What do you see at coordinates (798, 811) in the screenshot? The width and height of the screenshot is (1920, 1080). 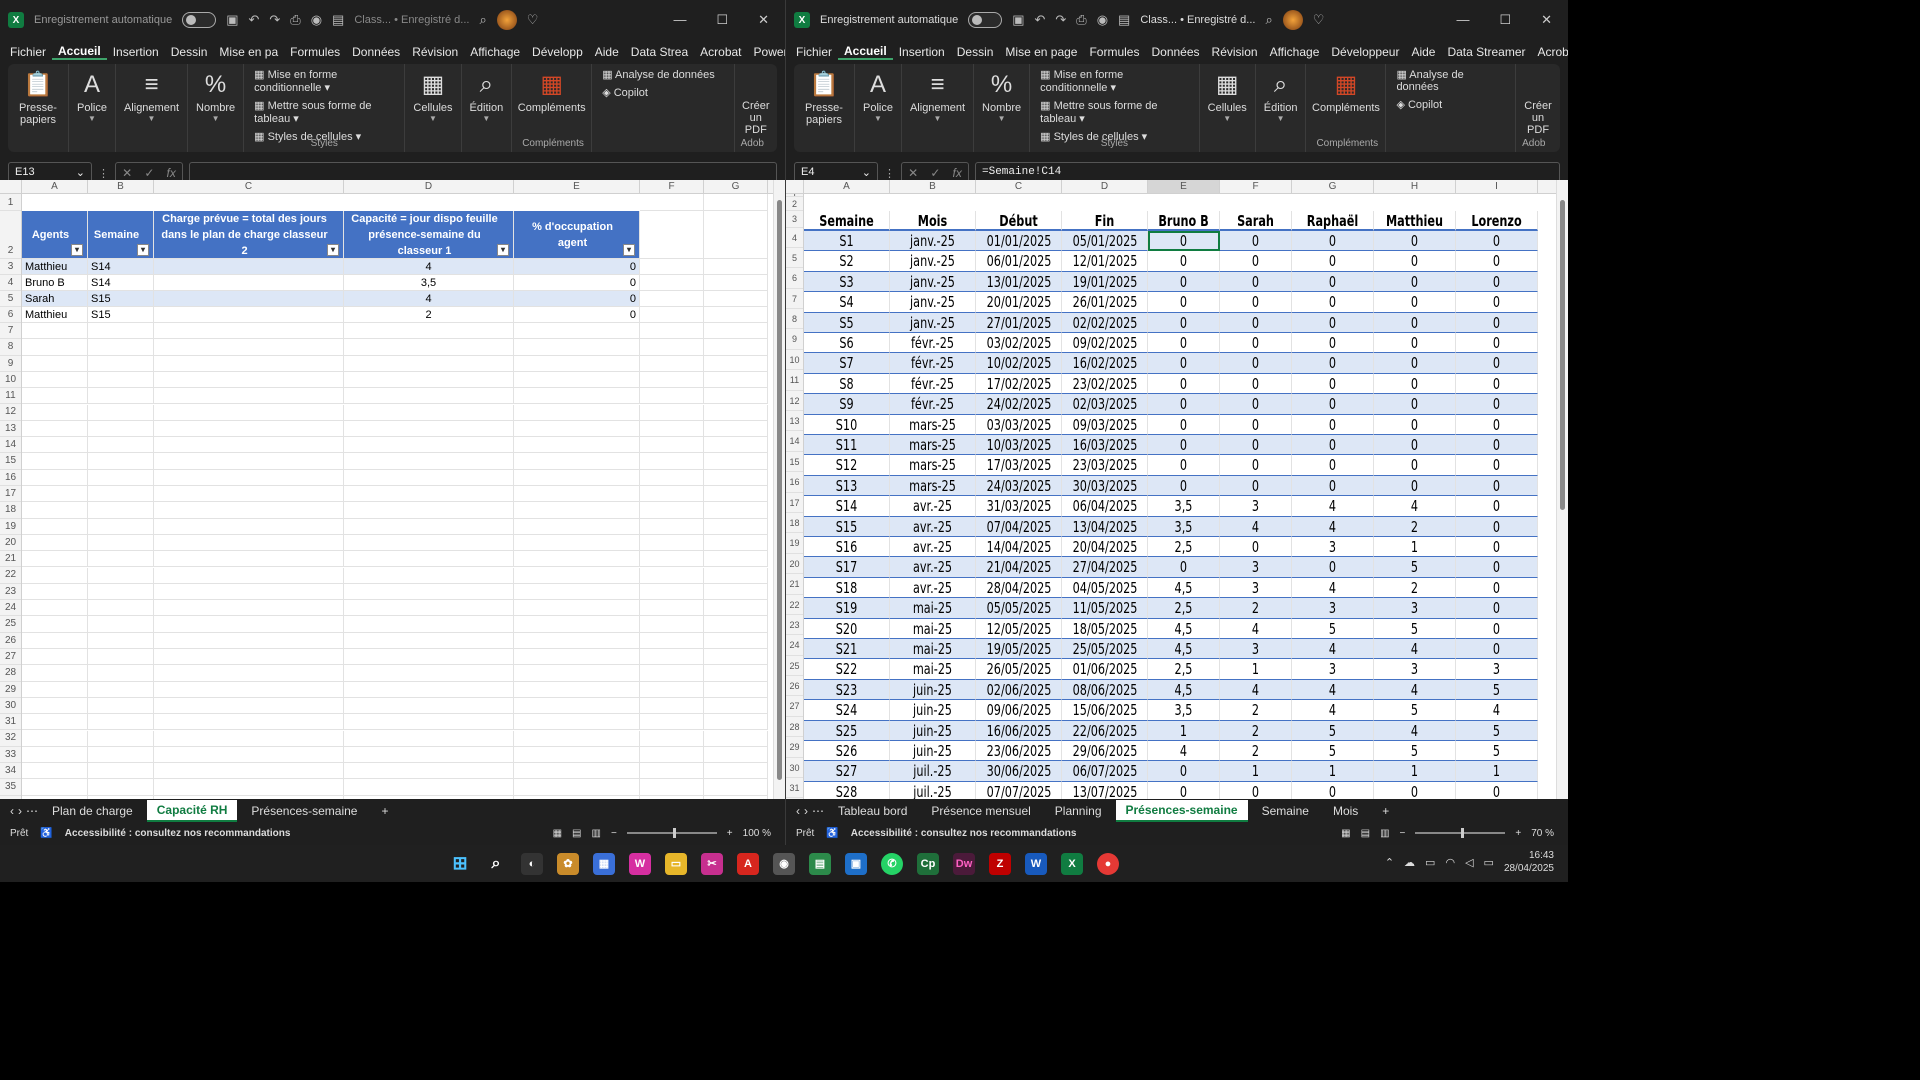 I see `prev-sheet-icon: ‹` at bounding box center [798, 811].